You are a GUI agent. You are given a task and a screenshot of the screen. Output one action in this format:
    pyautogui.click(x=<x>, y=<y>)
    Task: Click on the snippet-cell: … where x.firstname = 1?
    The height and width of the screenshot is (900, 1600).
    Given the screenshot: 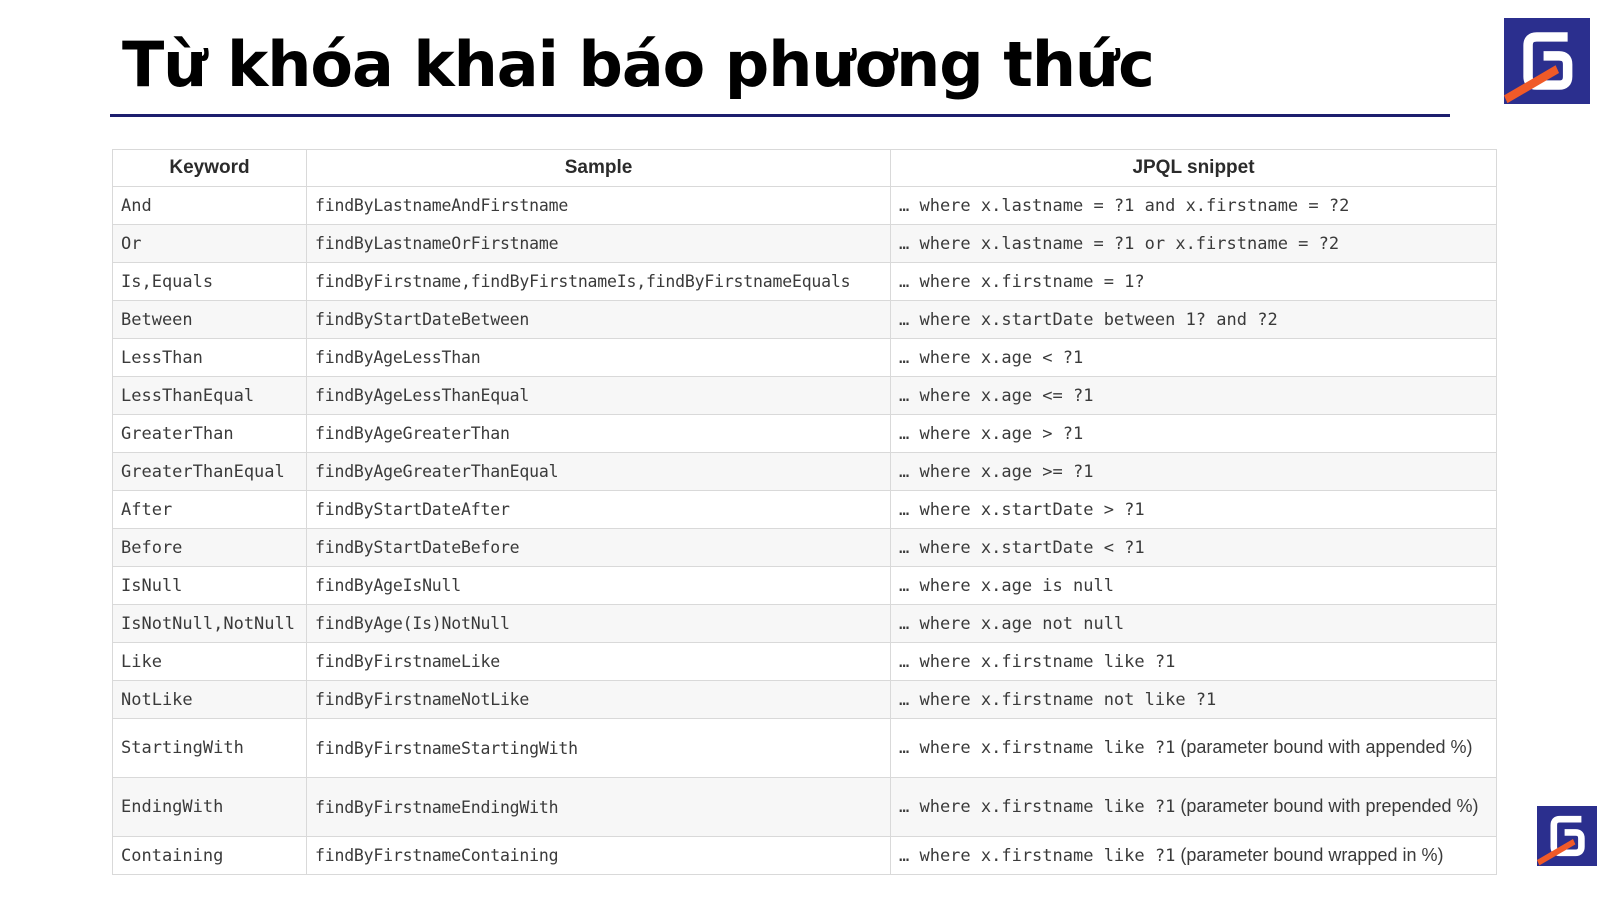 What is the action you would take?
    pyautogui.click(x=1193, y=281)
    